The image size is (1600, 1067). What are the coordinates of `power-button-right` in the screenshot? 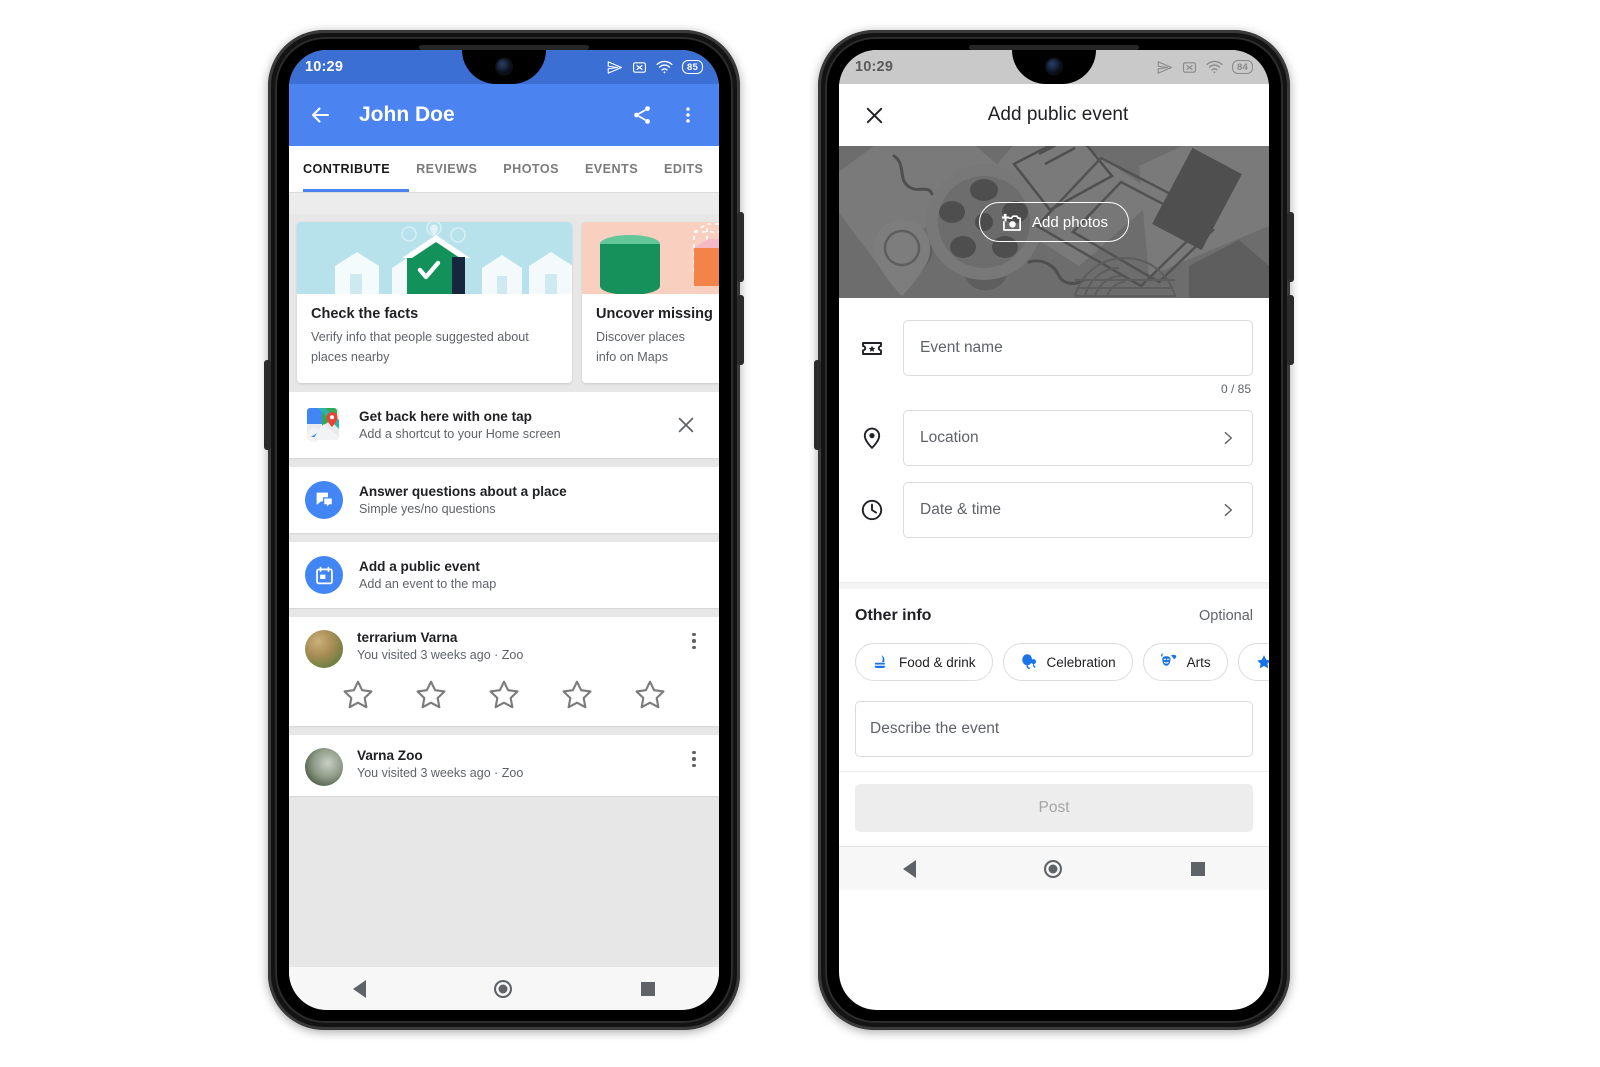 It's located at (817, 405).